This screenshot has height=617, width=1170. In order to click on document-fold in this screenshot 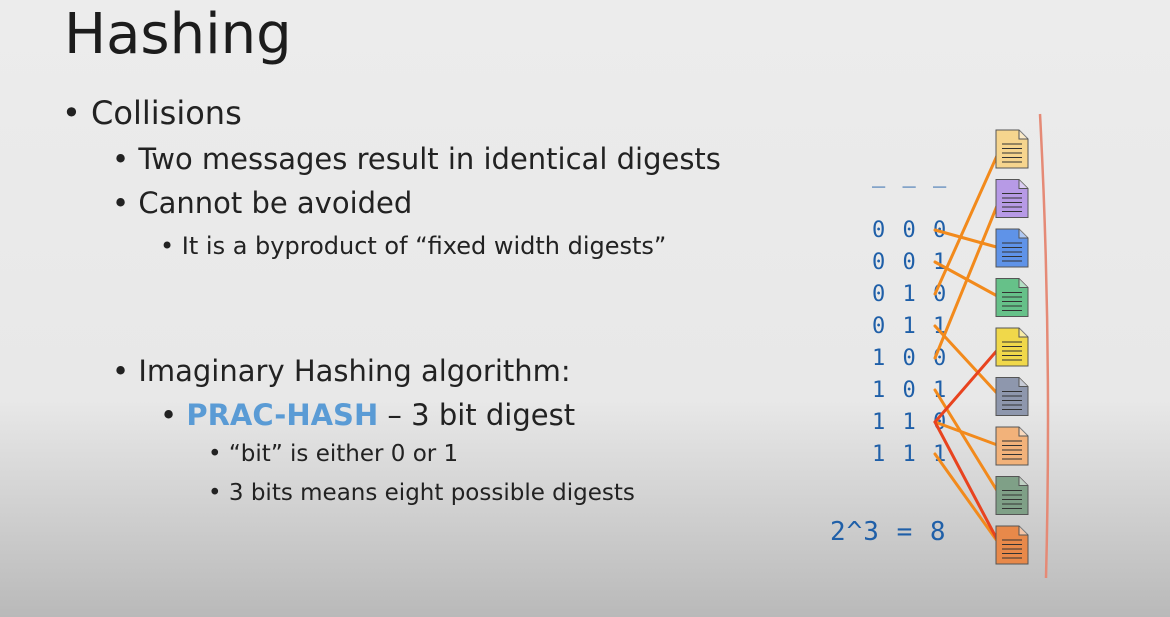, I will do `click(1023, 531)`.